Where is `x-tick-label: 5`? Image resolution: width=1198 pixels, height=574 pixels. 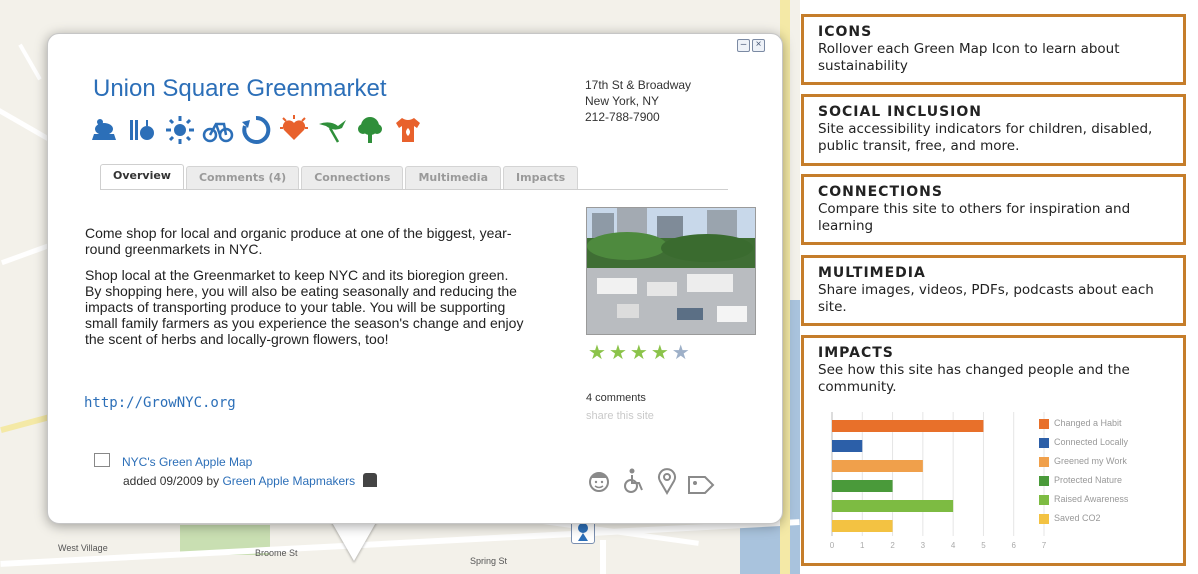 x-tick-label: 5 is located at coordinates (983, 545).